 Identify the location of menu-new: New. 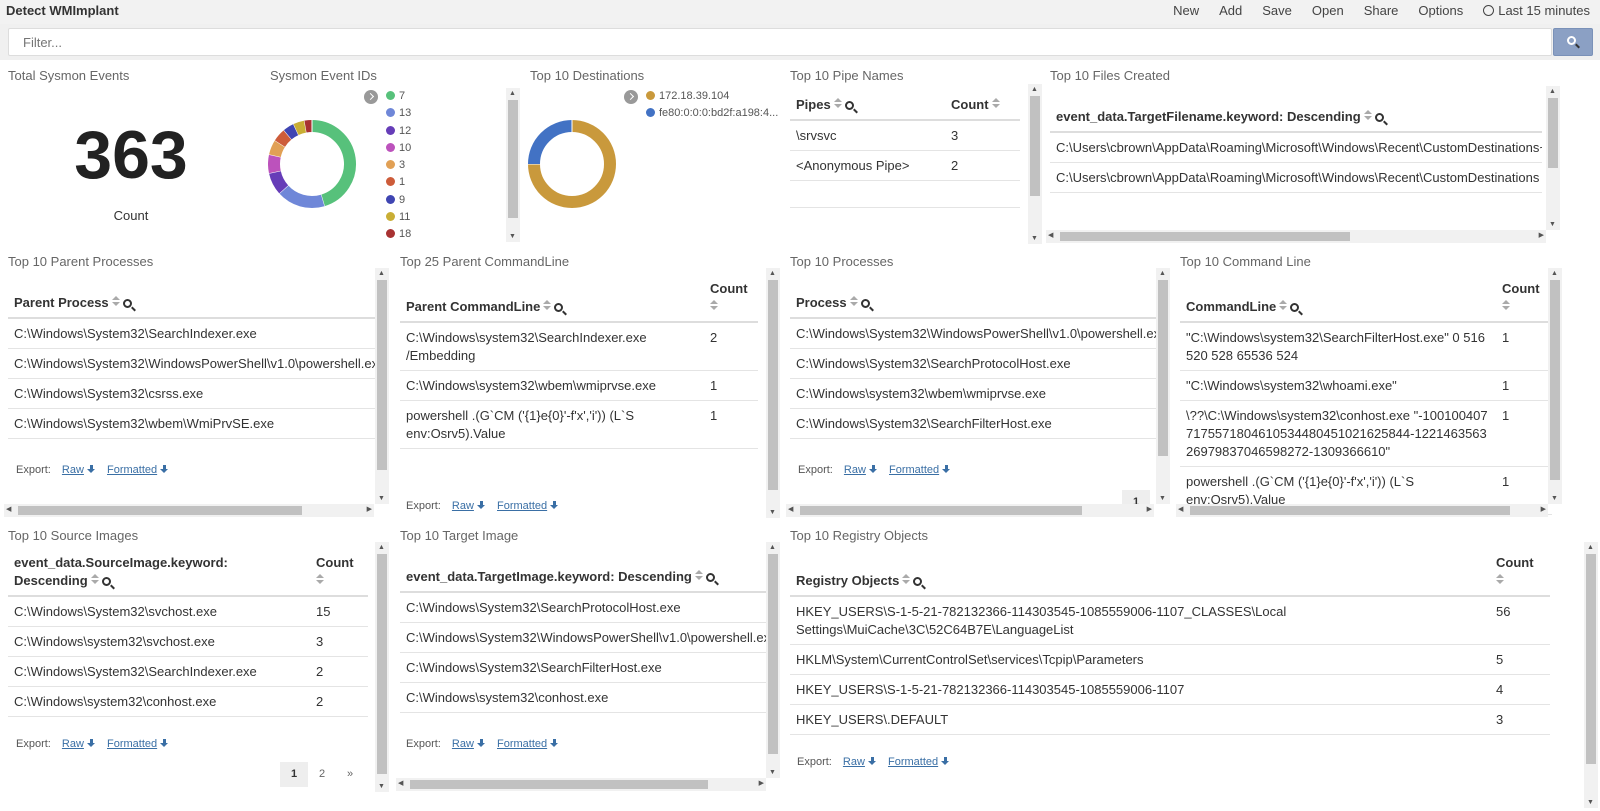
(1186, 10).